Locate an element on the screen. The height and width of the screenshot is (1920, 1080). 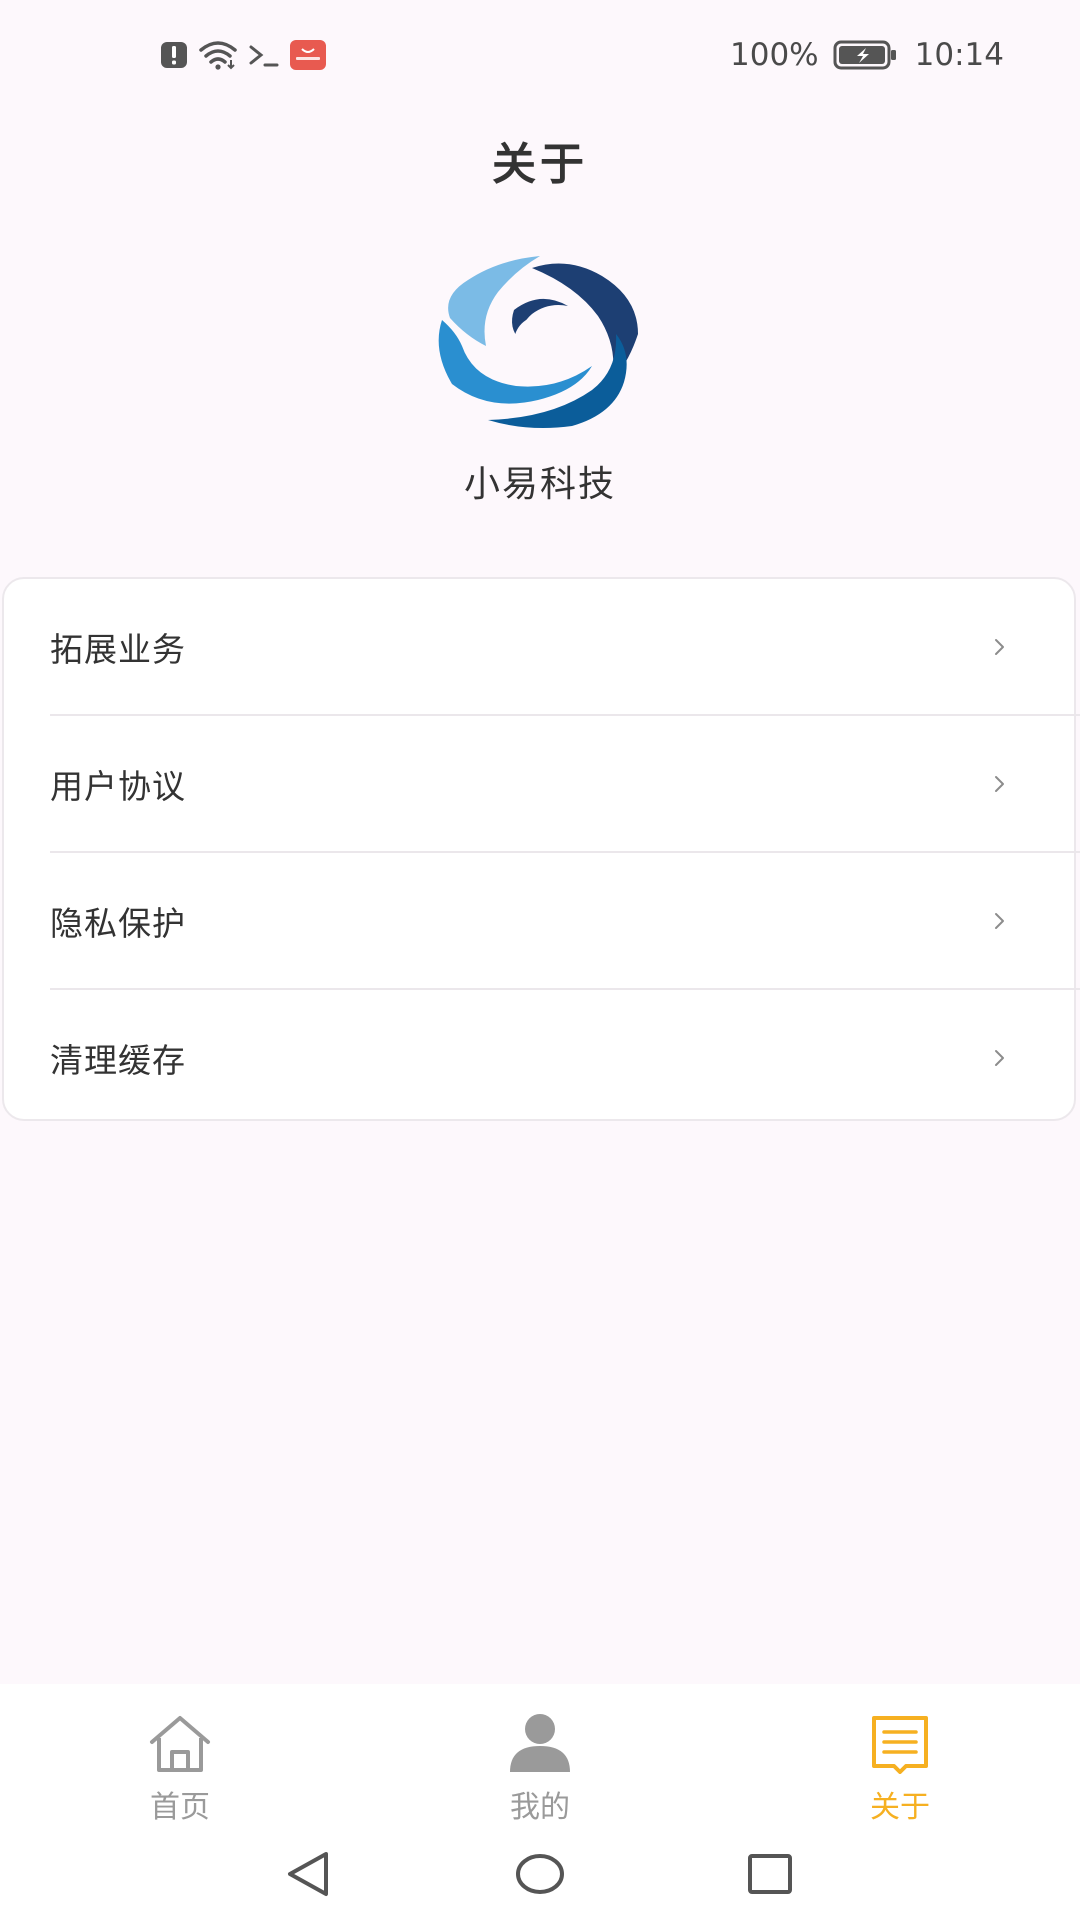
company-logo is located at coordinates (538, 342).